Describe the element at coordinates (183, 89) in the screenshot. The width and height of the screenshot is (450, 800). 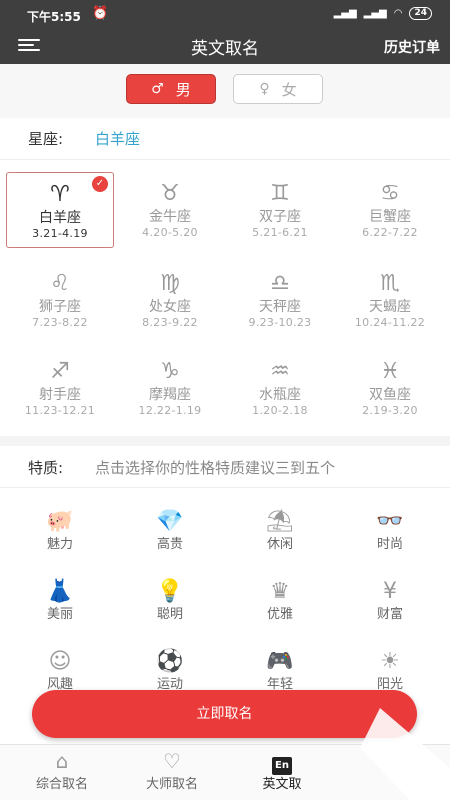
I see `male-label: 男` at that location.